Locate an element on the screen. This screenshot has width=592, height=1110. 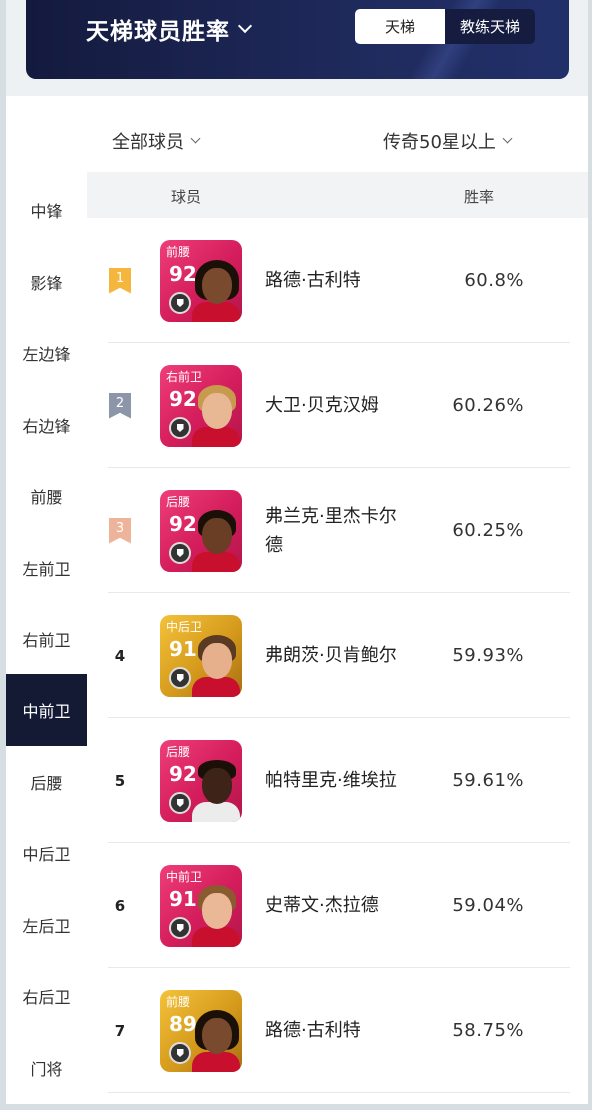
win-rate: 59.93% is located at coordinates (488, 655).